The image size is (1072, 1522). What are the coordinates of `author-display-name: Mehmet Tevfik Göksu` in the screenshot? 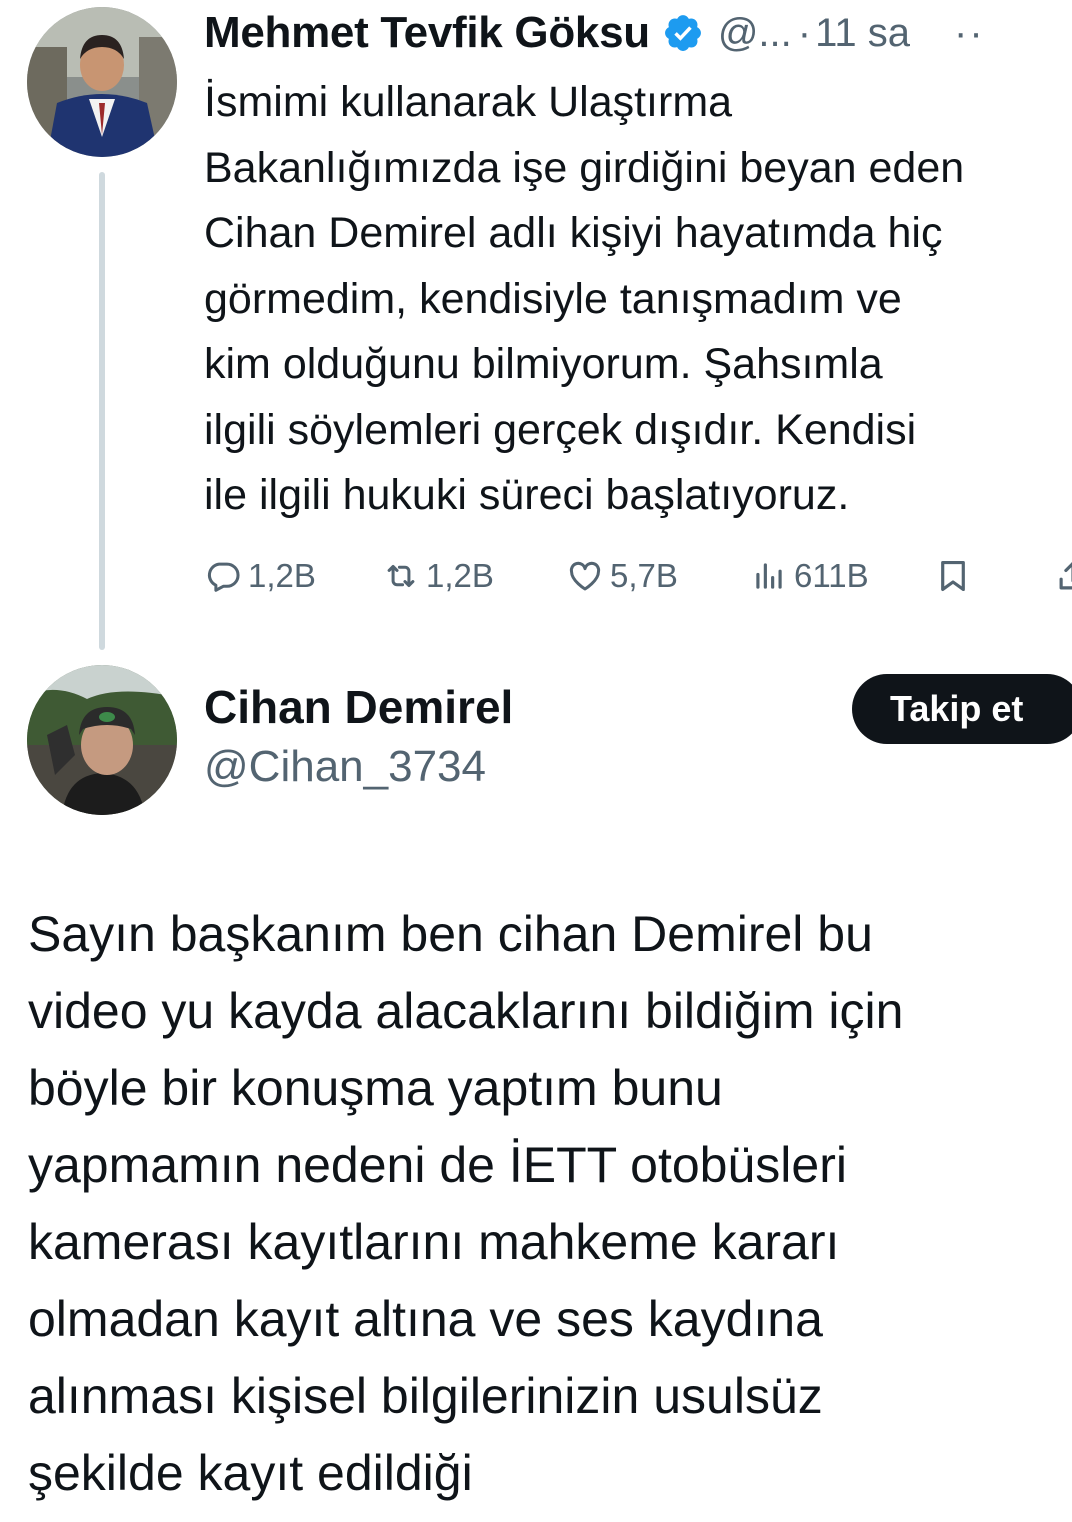 It's located at (427, 33).